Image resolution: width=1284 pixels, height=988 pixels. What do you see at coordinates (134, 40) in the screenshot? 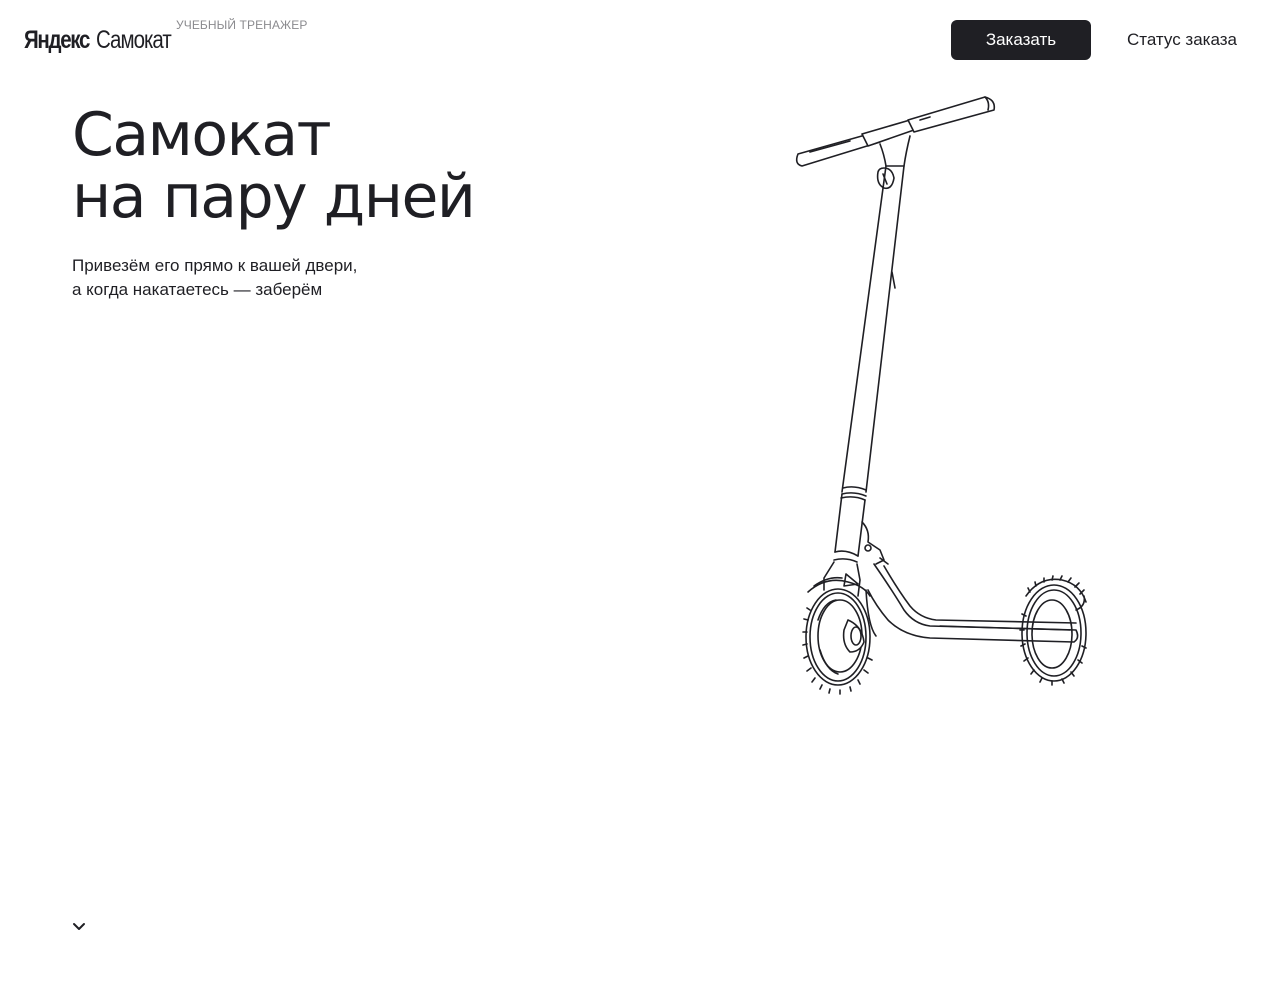
I see `logo-product: Самокат` at bounding box center [134, 40].